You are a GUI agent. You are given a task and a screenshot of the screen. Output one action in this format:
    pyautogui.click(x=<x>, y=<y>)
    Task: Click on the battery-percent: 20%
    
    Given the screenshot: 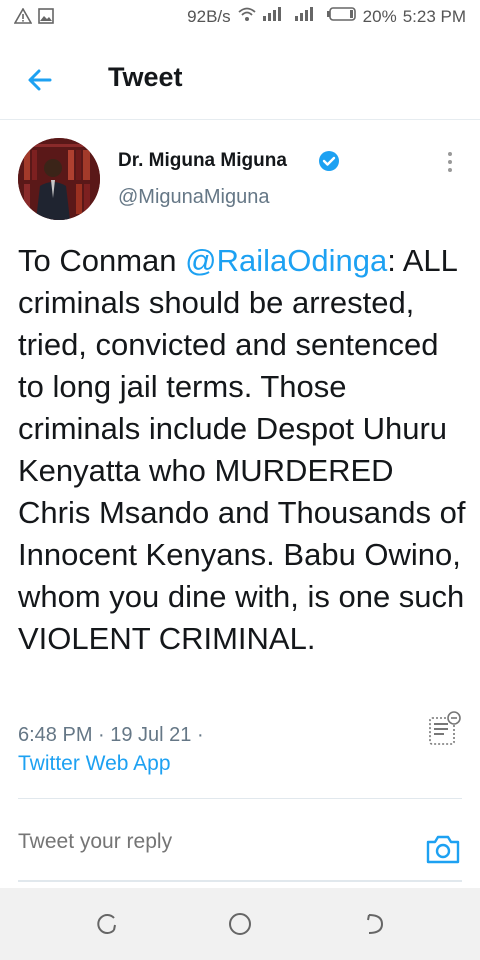 What is the action you would take?
    pyautogui.click(x=379, y=16)
    